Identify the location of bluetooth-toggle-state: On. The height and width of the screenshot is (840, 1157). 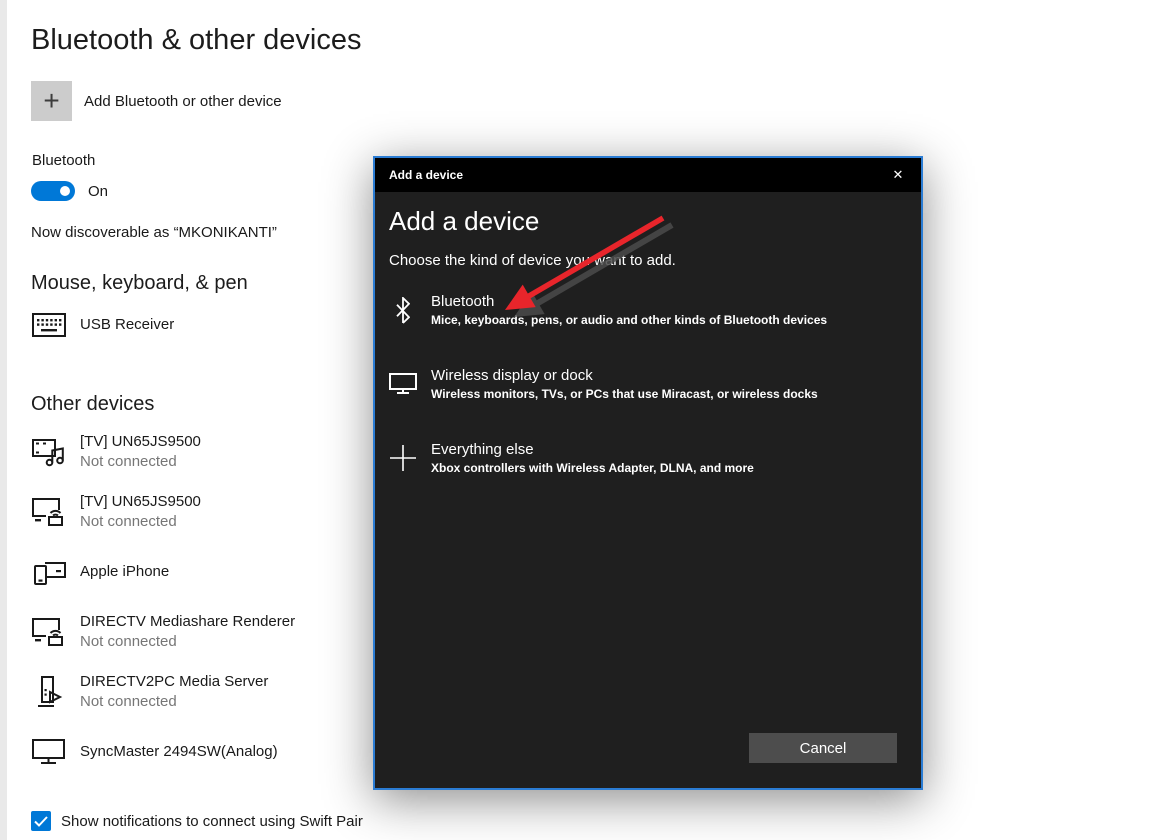
(98, 191).